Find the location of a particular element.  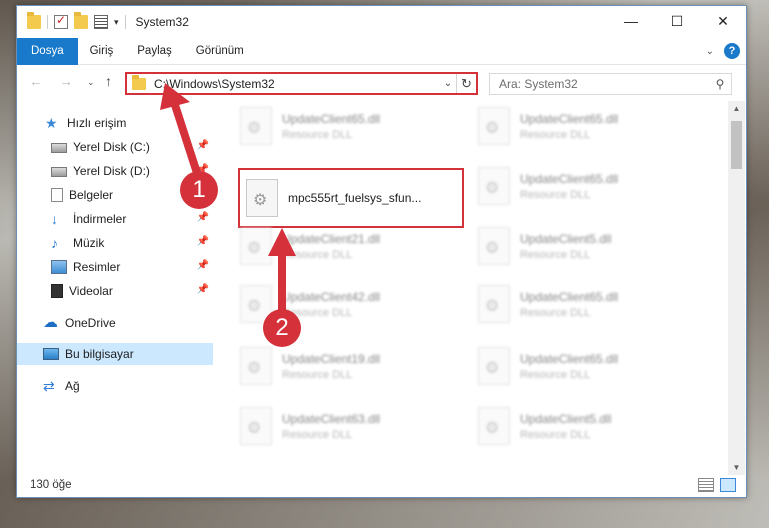

step-badge-2: 2 is located at coordinates (282, 328).